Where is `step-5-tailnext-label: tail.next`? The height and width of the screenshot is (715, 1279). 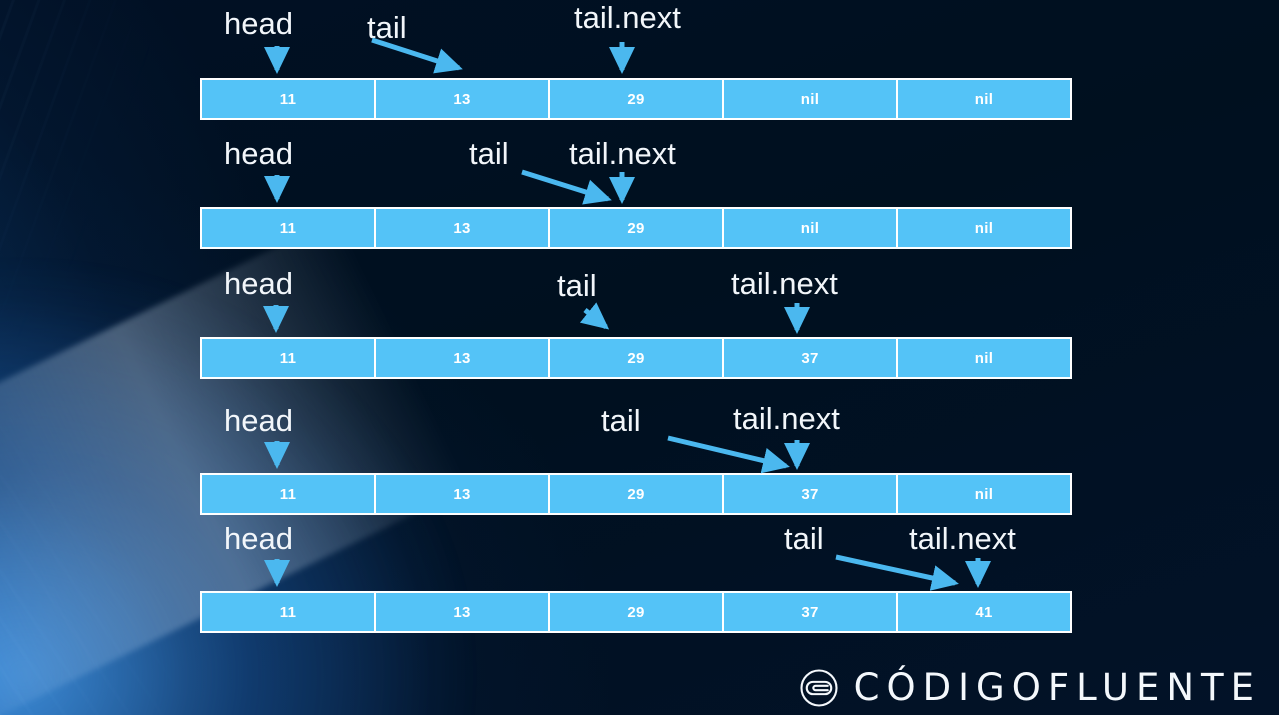
step-5-tailnext-label: tail.next is located at coordinates (962, 538).